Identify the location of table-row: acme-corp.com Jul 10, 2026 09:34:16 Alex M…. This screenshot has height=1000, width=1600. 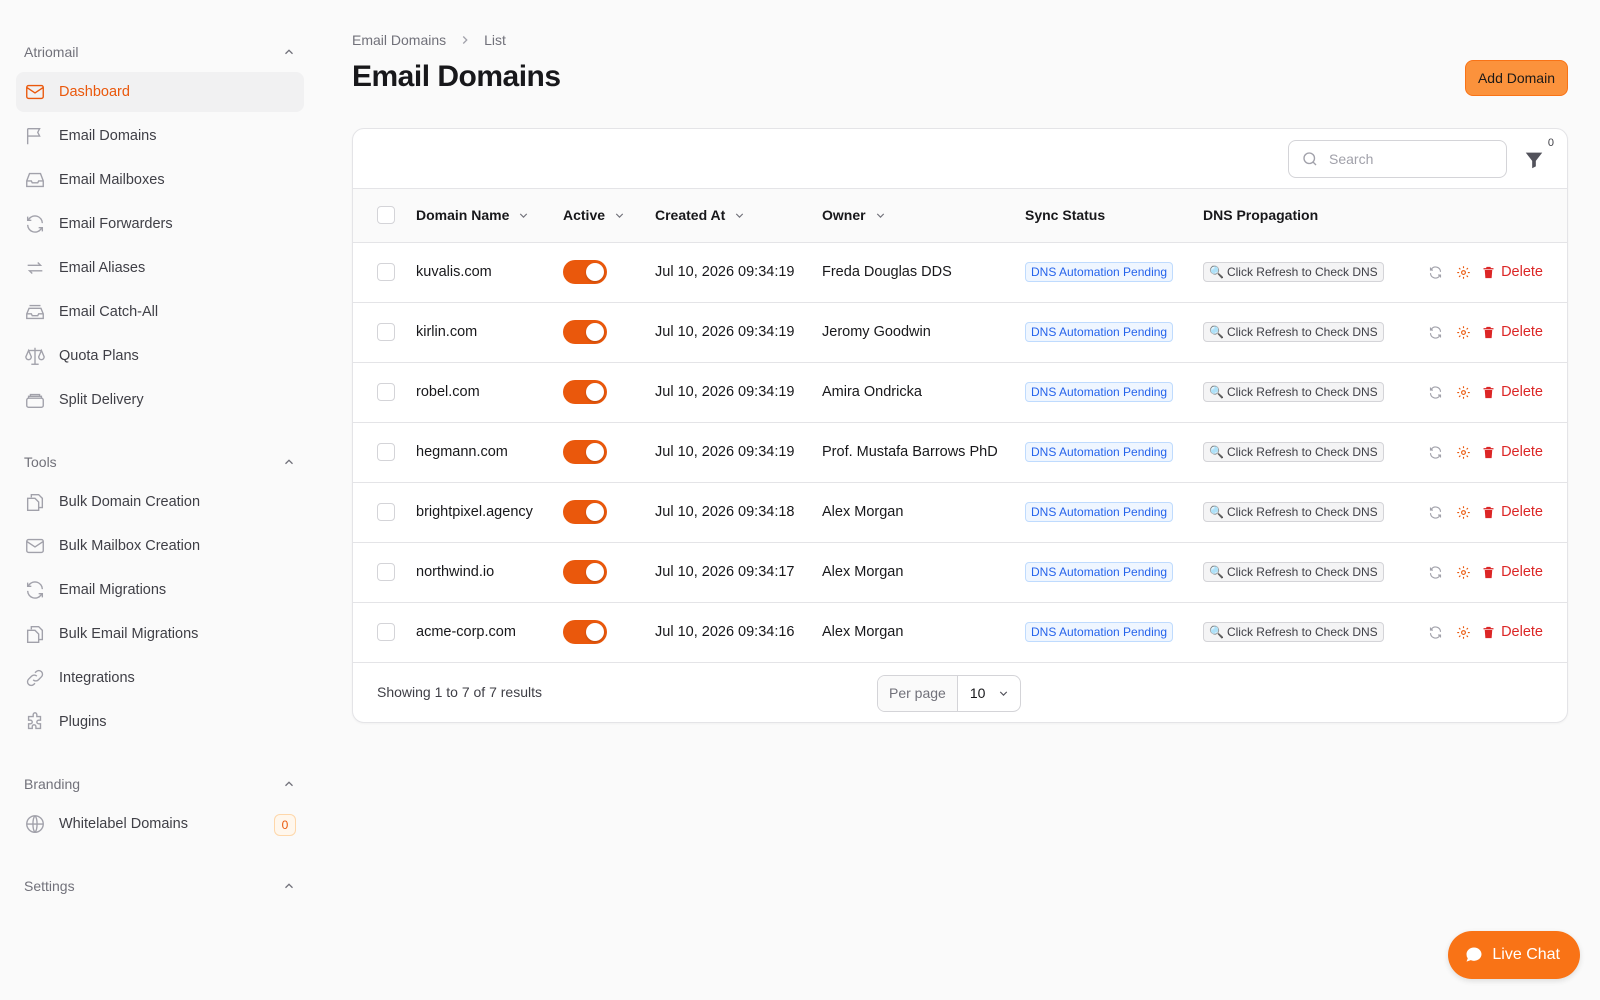
(960, 632).